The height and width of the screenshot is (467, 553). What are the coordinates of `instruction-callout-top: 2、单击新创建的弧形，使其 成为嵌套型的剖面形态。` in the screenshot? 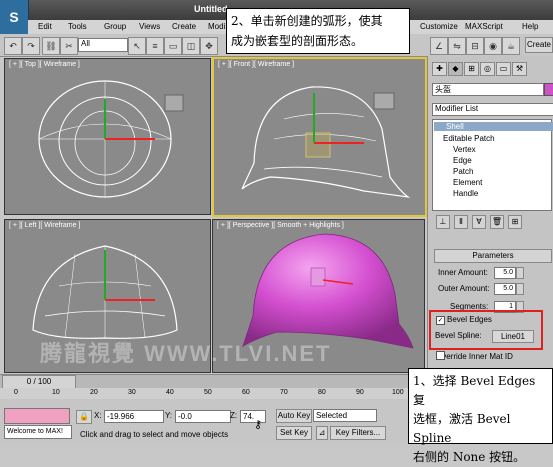 It's located at (318, 31).